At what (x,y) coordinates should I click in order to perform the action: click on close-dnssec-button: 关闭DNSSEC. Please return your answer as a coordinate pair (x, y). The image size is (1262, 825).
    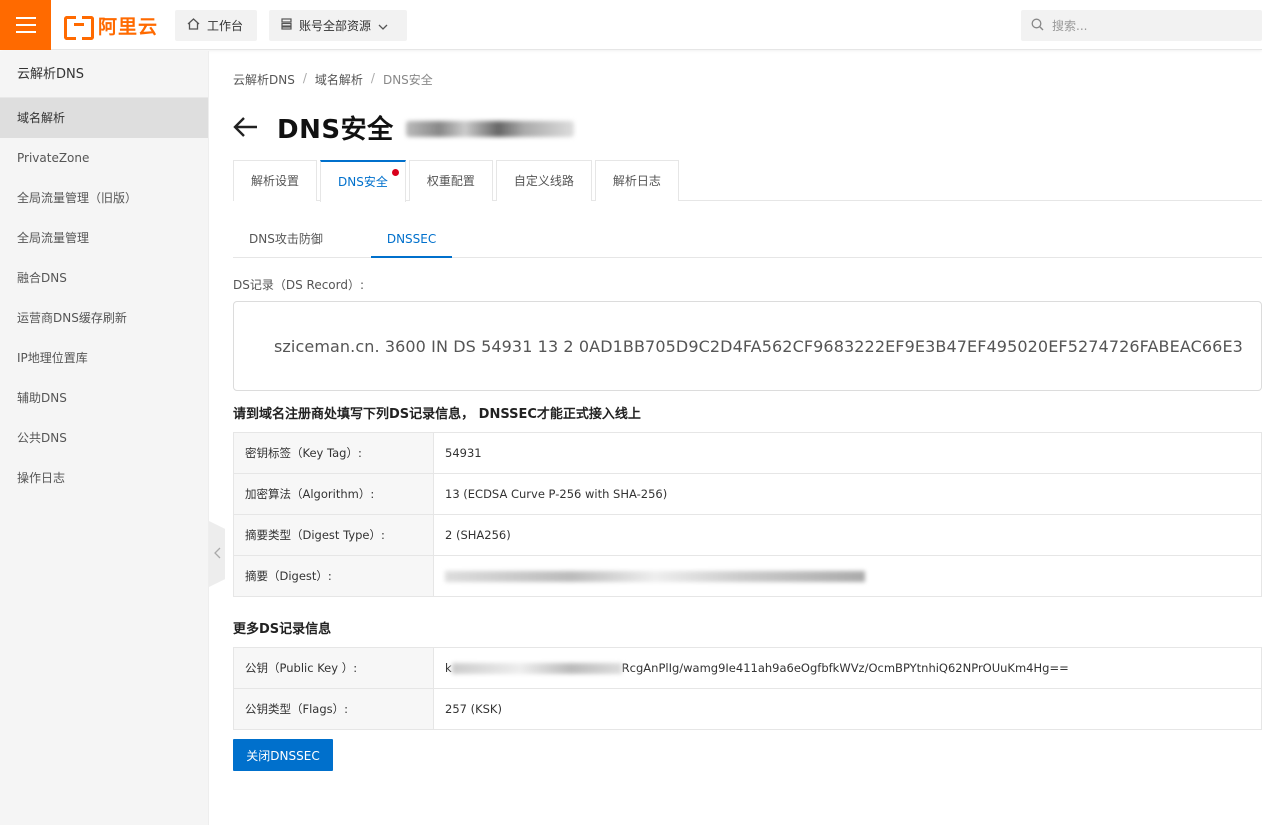
    Looking at the image, I should click on (283, 755).